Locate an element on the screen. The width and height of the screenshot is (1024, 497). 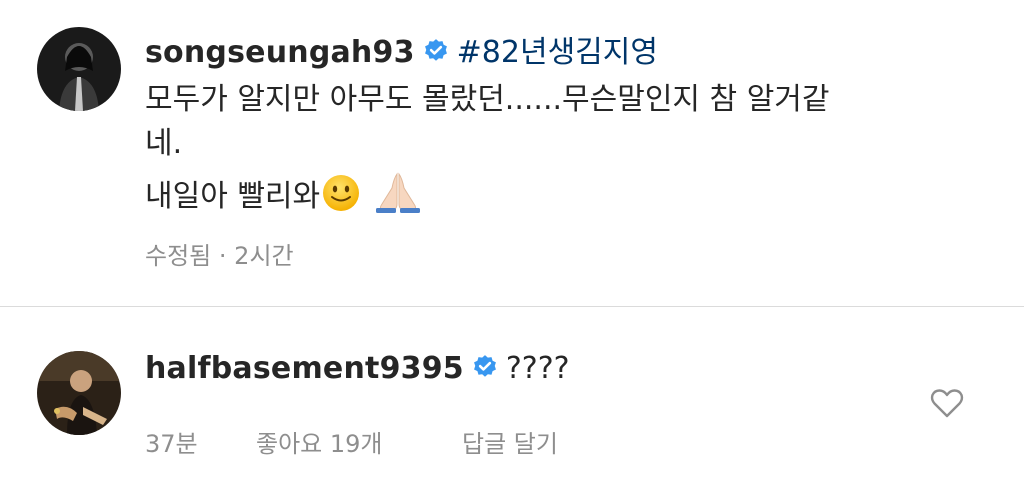
username-link: songseungah93 is located at coordinates (280, 52).